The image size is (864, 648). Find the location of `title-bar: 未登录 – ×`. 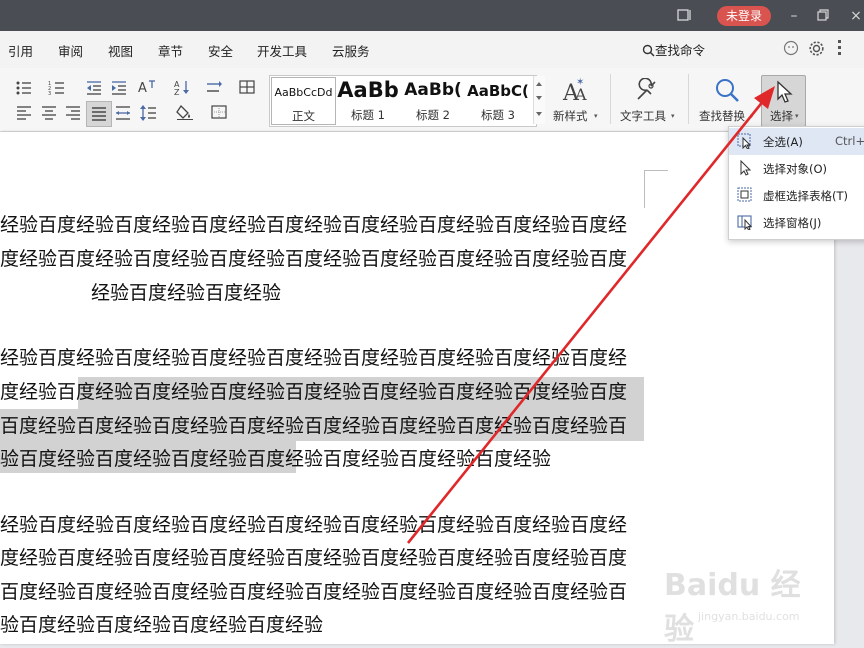

title-bar: 未登录 – × is located at coordinates (432, 15).